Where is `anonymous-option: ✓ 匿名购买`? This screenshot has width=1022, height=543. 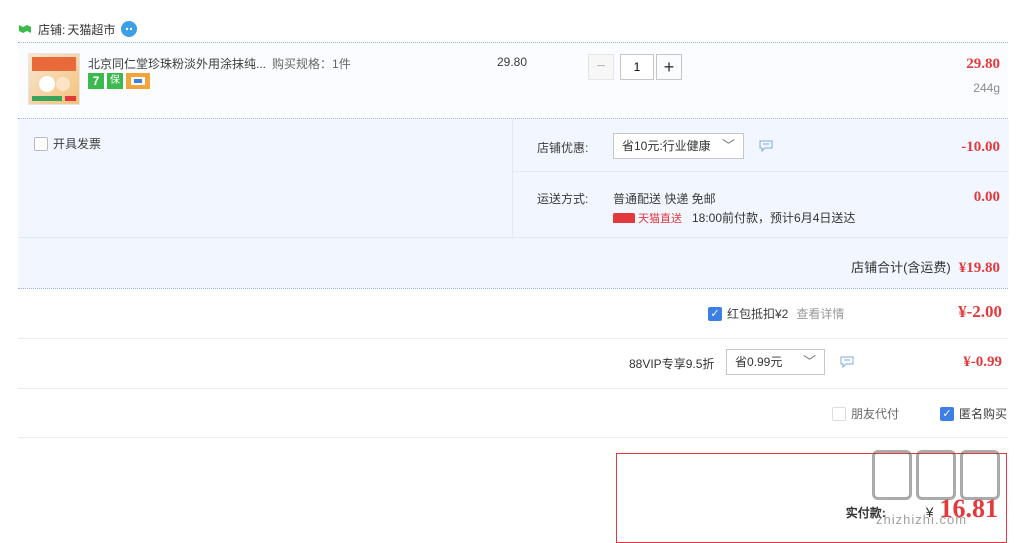 anonymous-option: ✓ 匿名购买 is located at coordinates (973, 413).